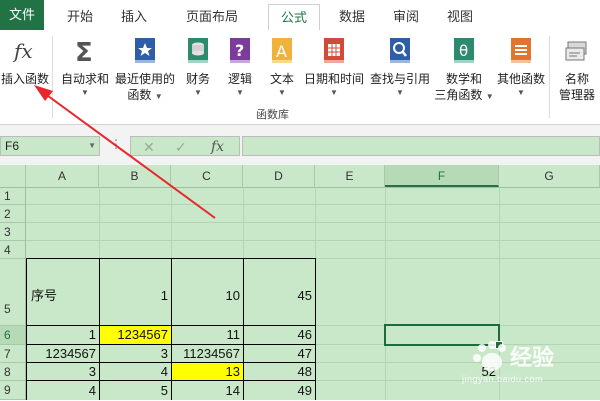  What do you see at coordinates (135, 371) in the screenshot?
I see `cell-b8: 4` at bounding box center [135, 371].